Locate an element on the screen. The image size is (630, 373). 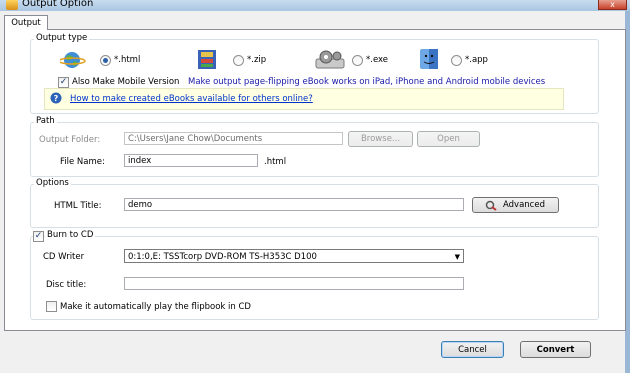
radio-app-label: *.app is located at coordinates (476, 60).